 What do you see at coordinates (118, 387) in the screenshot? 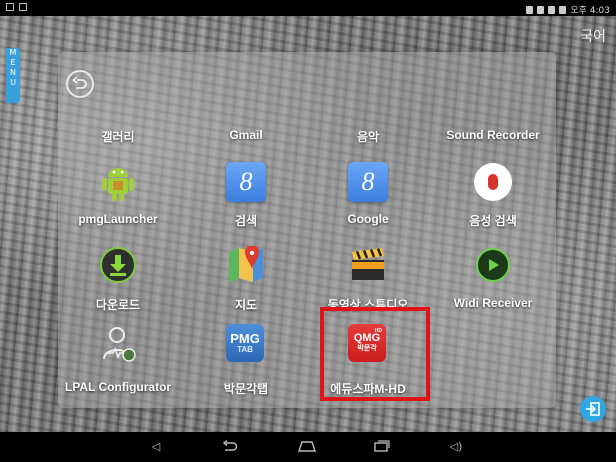
I see `app-label-lpal-configurator: LPAL Configurator` at bounding box center [118, 387].